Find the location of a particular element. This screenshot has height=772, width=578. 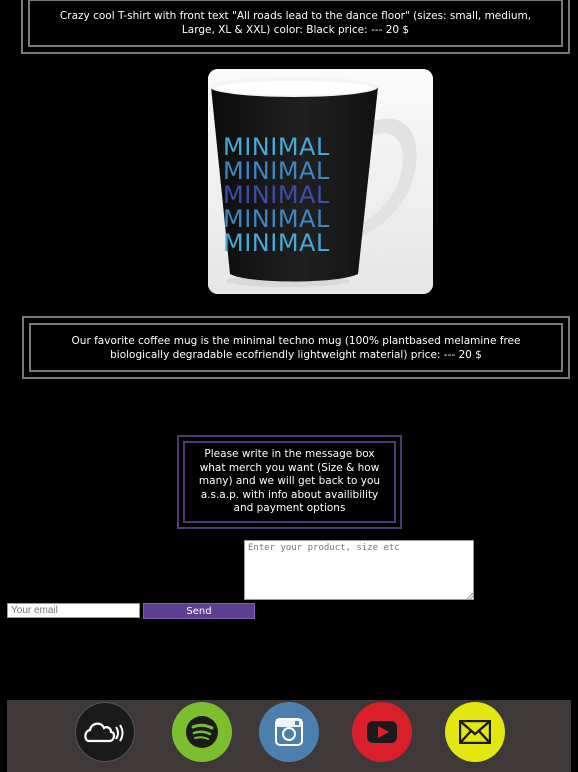

spotify-icon is located at coordinates (202, 732).